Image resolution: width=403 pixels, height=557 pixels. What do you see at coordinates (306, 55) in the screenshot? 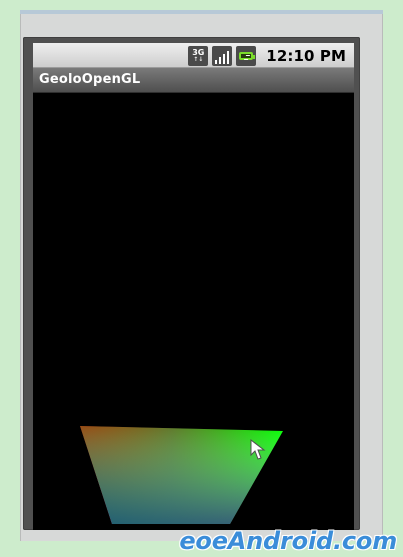
I see `status-time: 12:10 PM` at bounding box center [306, 55].